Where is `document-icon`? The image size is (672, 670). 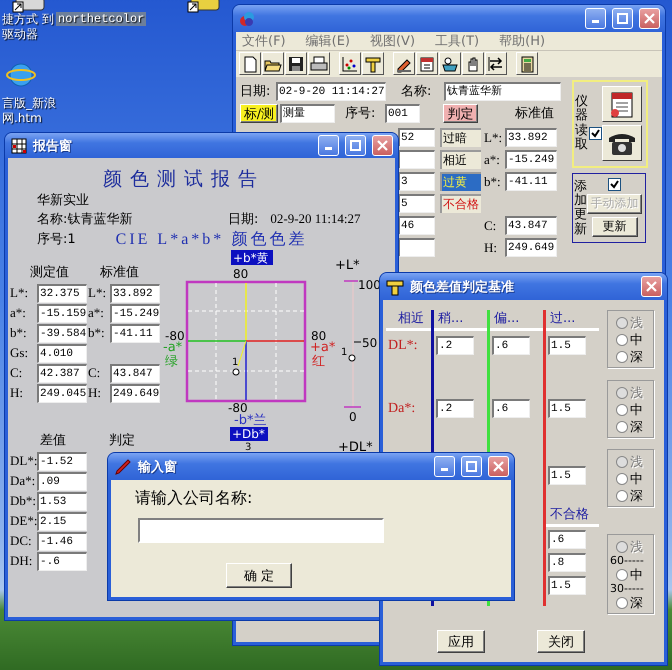 document-icon is located at coordinates (250, 64).